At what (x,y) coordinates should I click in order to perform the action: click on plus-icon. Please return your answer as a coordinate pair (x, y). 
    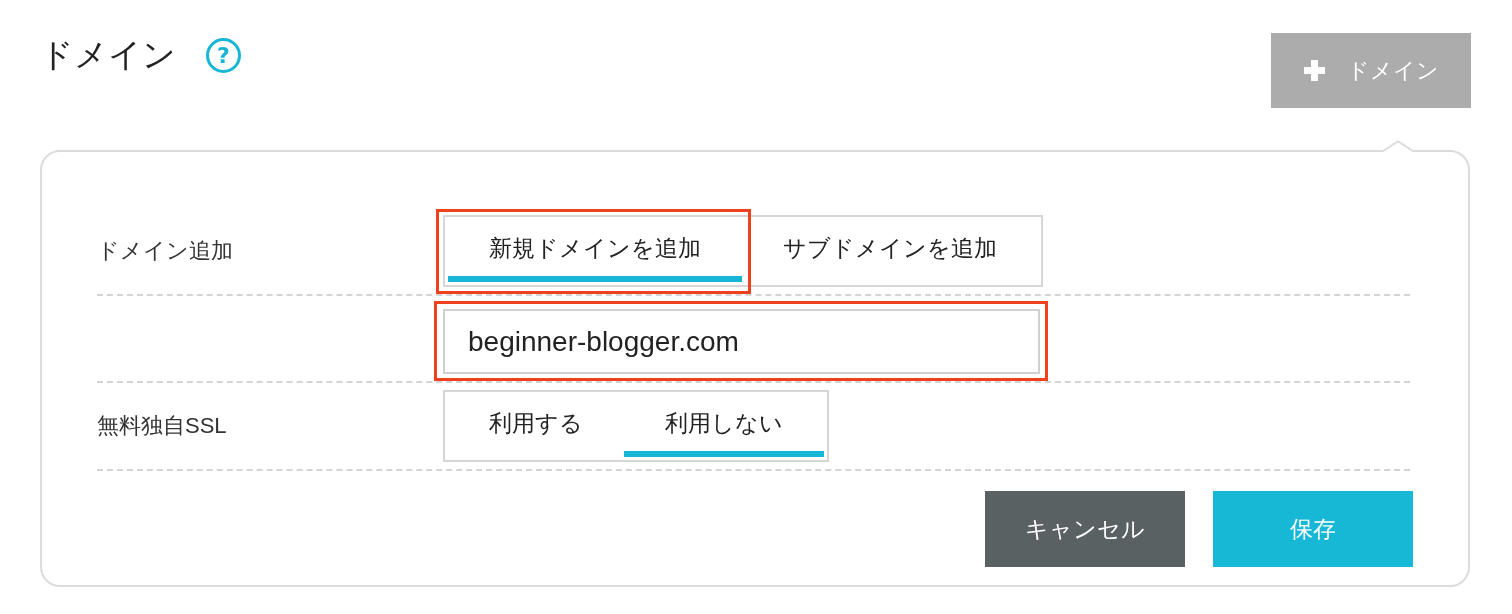
    Looking at the image, I should click on (1314, 70).